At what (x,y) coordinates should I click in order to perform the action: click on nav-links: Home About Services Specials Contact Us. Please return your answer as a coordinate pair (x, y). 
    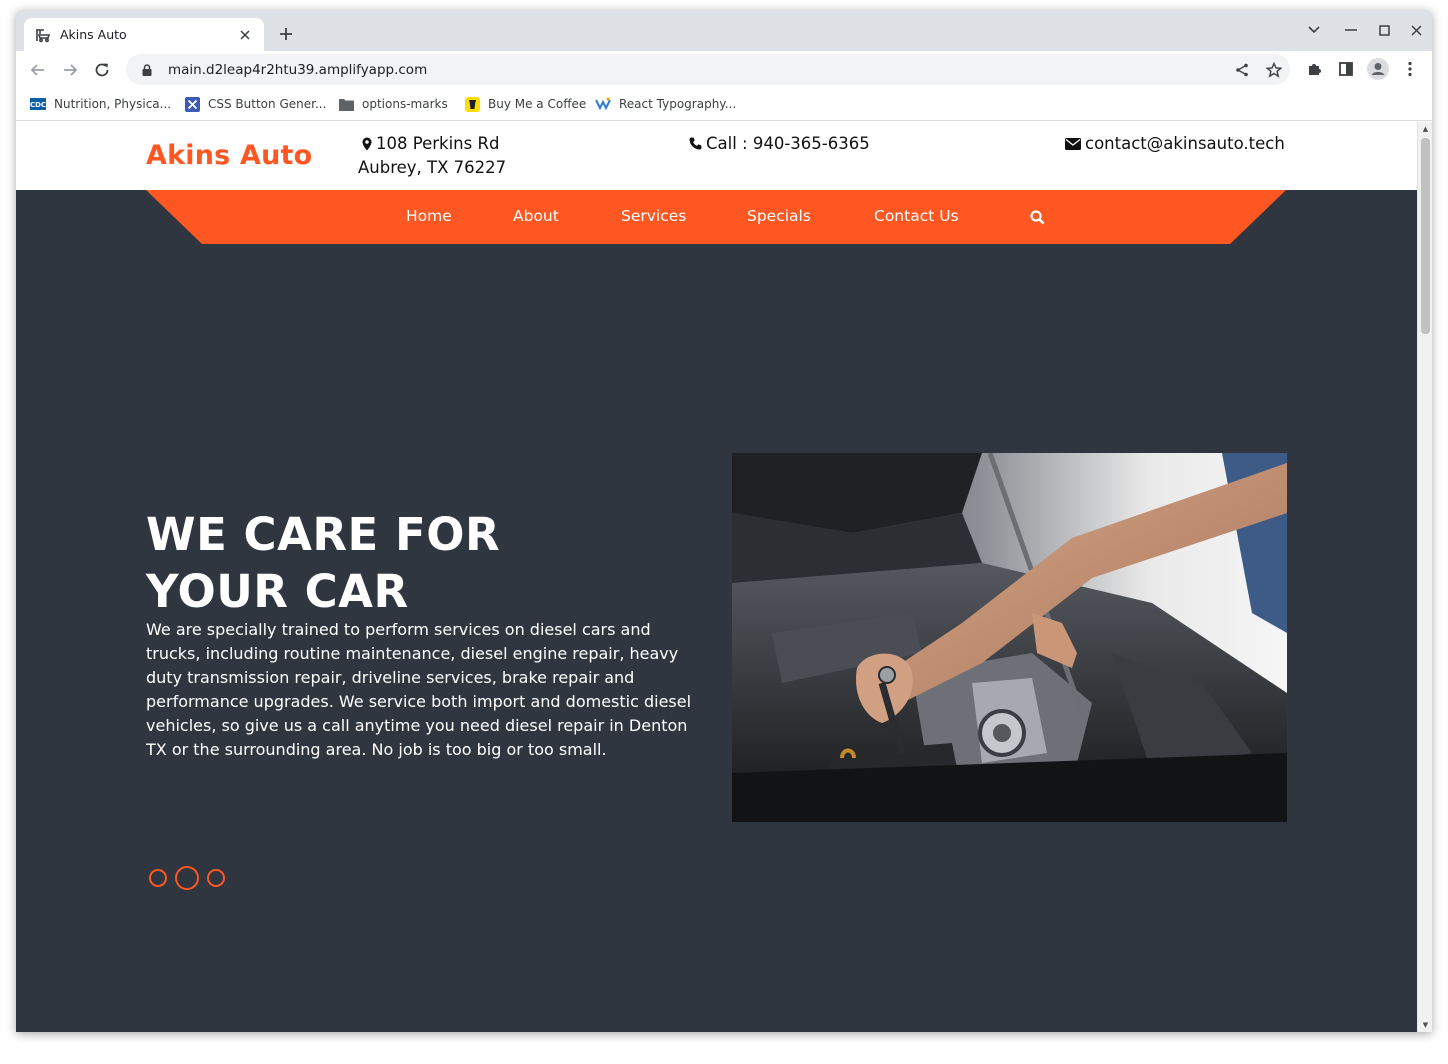
    Looking at the image, I should click on (716, 217).